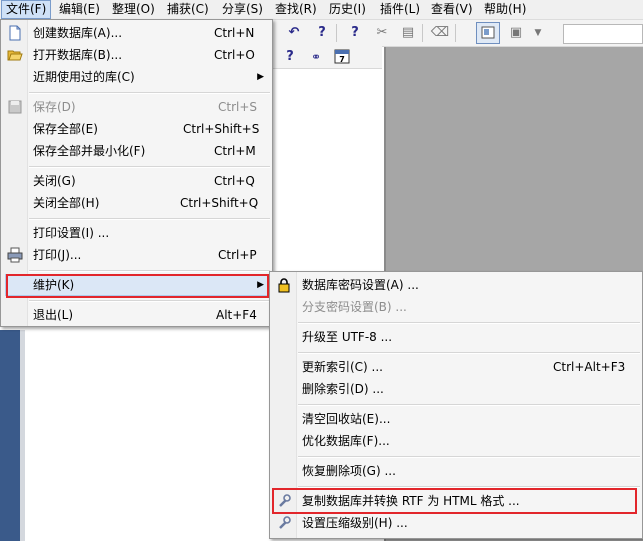 The width and height of the screenshot is (643, 541). I want to click on menu-view: 查看(V), so click(452, 9).